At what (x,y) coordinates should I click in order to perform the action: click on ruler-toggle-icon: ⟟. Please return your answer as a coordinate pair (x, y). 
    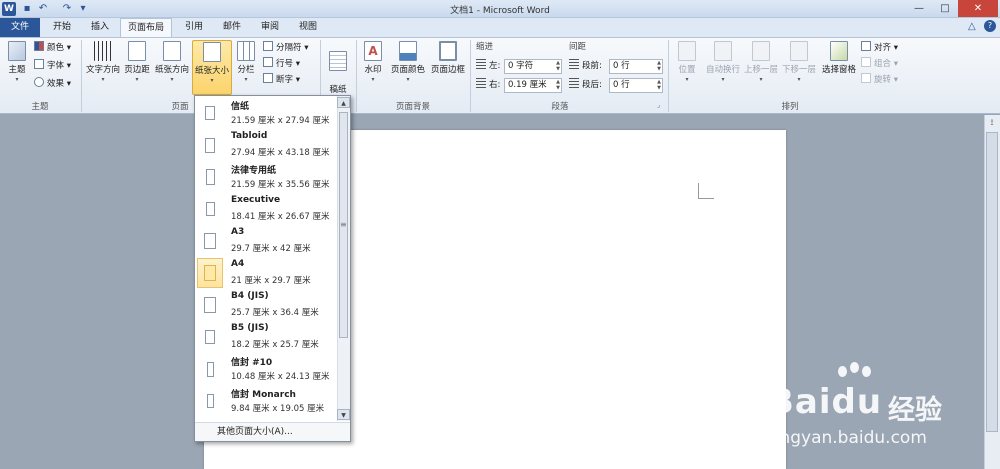
    Looking at the image, I should click on (992, 125).